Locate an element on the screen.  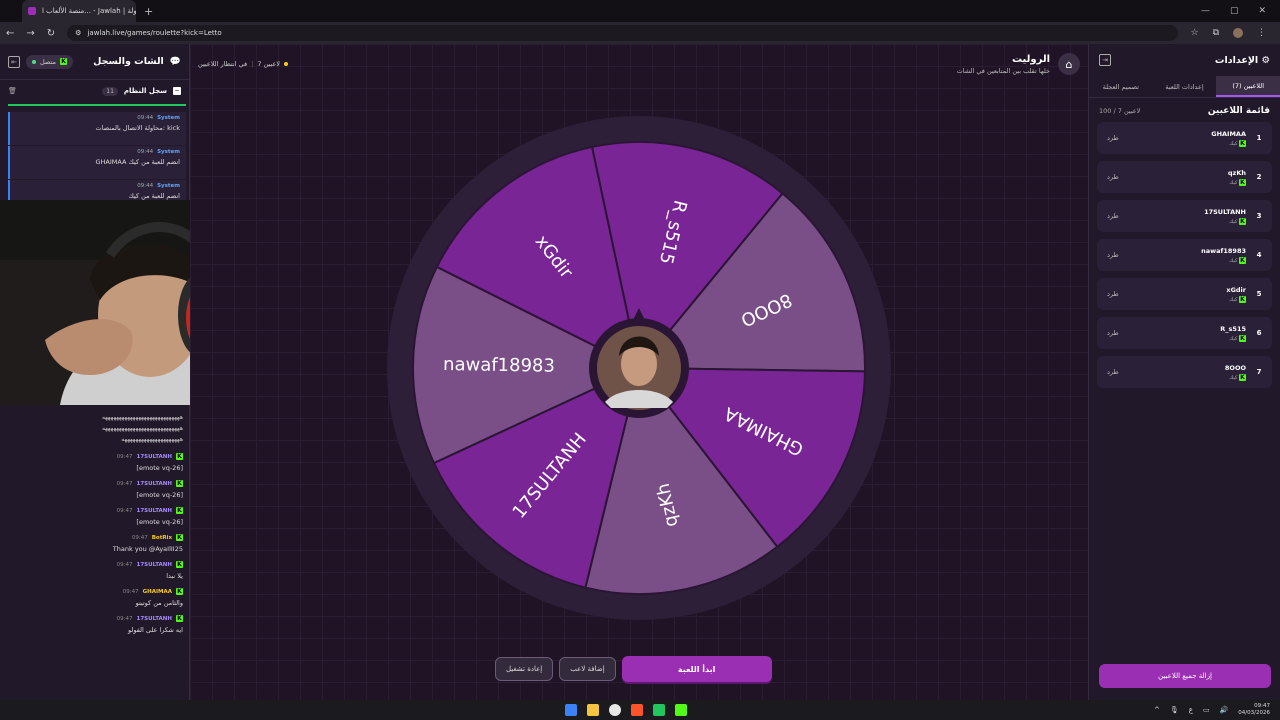
player-row: طرد nawaf18983 كيك K 4 is located at coordinates (1184, 255).